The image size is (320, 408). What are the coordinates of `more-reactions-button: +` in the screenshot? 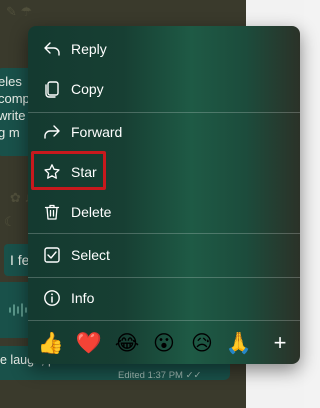 It's located at (280, 343).